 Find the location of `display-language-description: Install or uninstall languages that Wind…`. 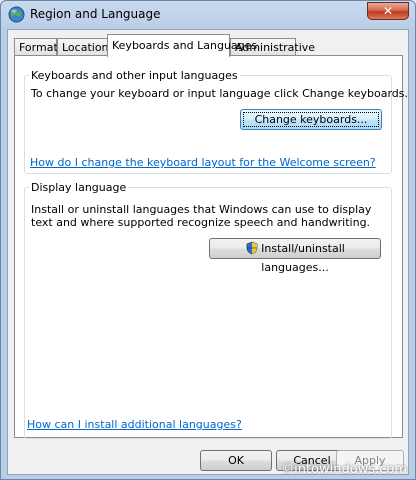

display-language-description: Install or uninstall languages that Wind… is located at coordinates (201, 216).